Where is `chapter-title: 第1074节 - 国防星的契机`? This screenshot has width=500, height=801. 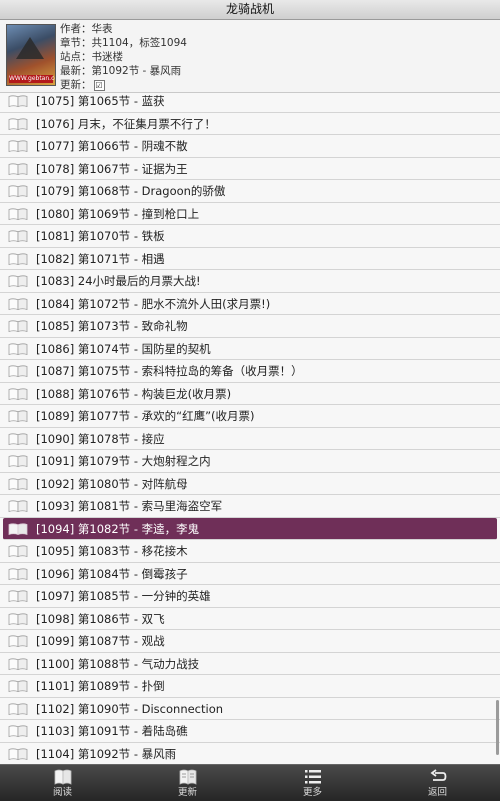 chapter-title: 第1074节 - 国防星的契机 is located at coordinates (144, 348).